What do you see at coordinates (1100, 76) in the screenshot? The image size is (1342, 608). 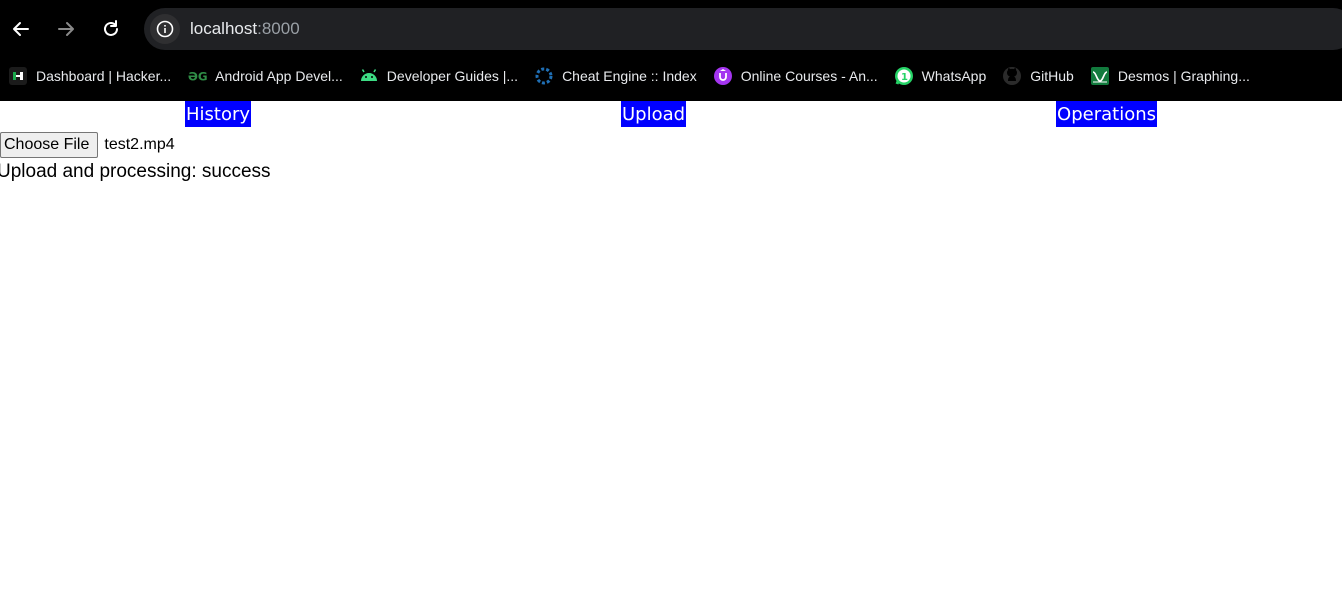 I see `desmos-icon` at bounding box center [1100, 76].